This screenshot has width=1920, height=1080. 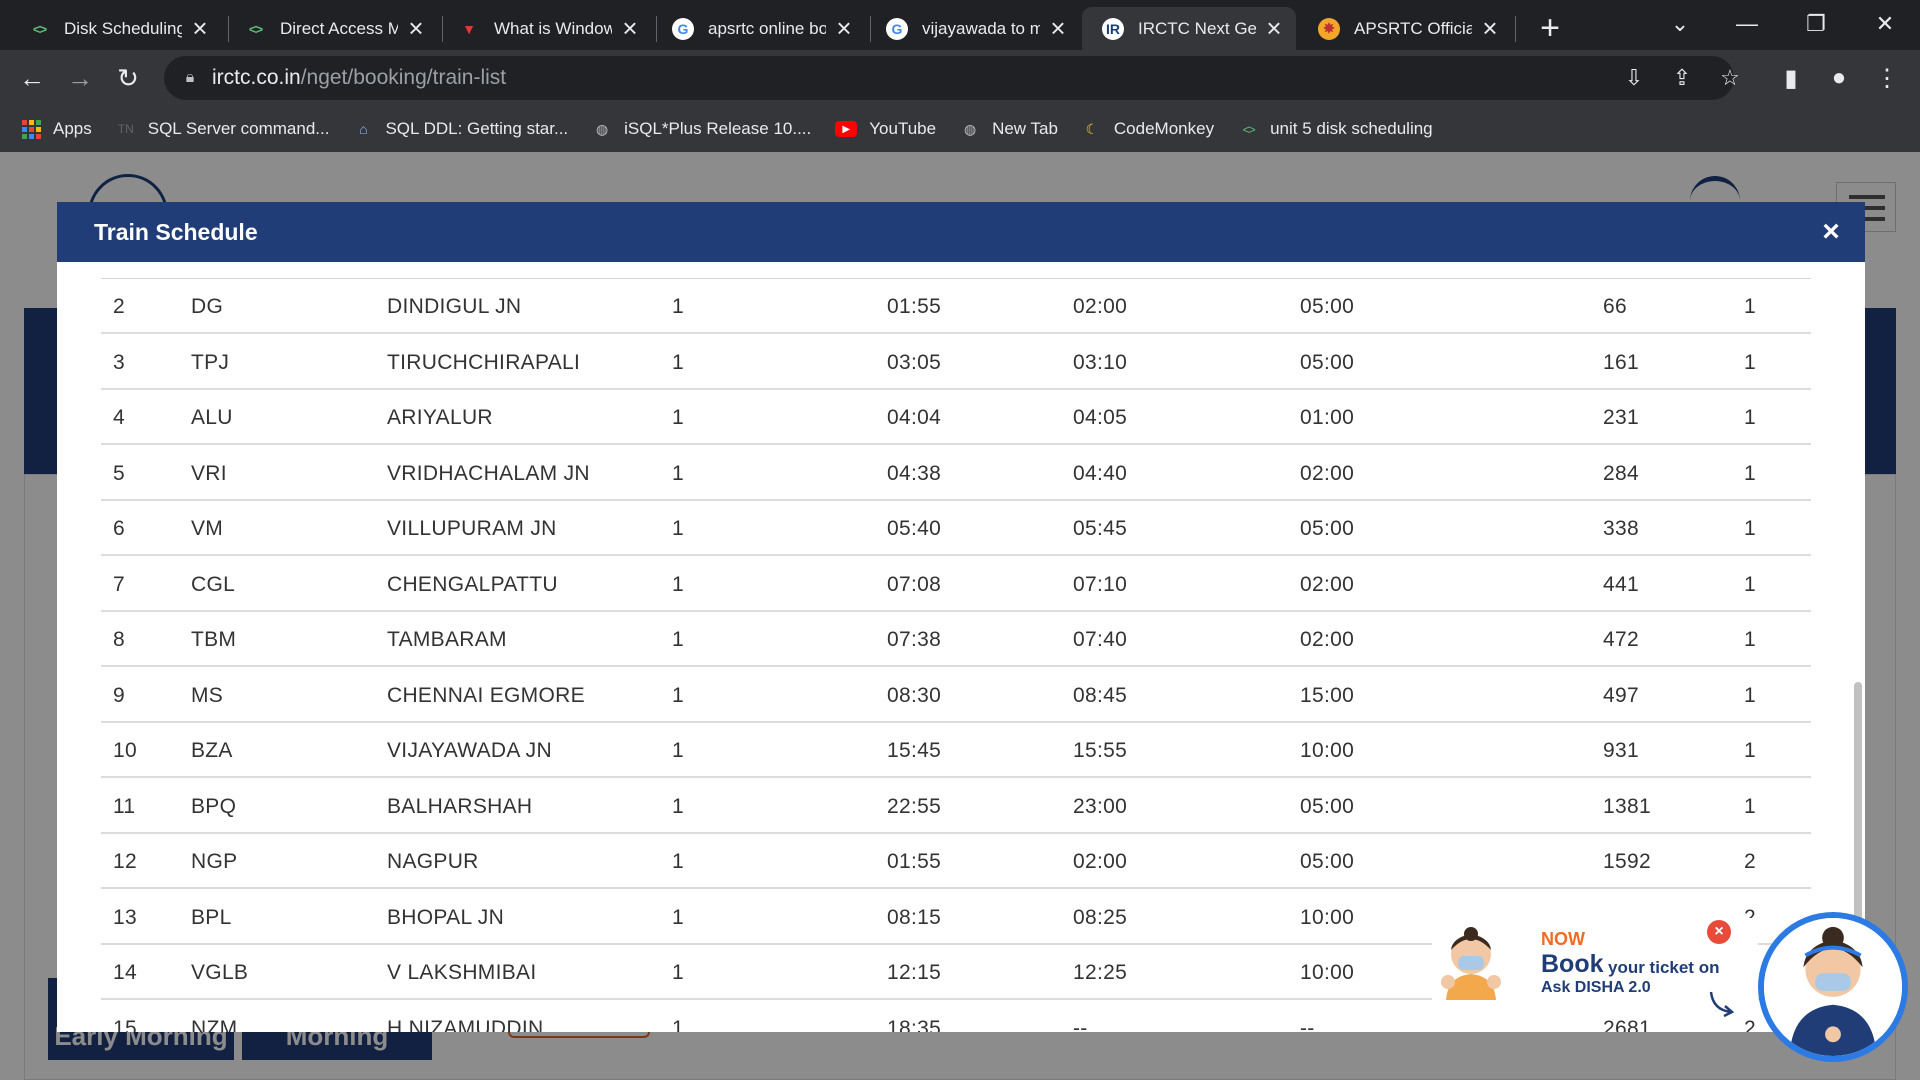 I want to click on station-name: VILLUPURAM JN, so click(x=472, y=528).